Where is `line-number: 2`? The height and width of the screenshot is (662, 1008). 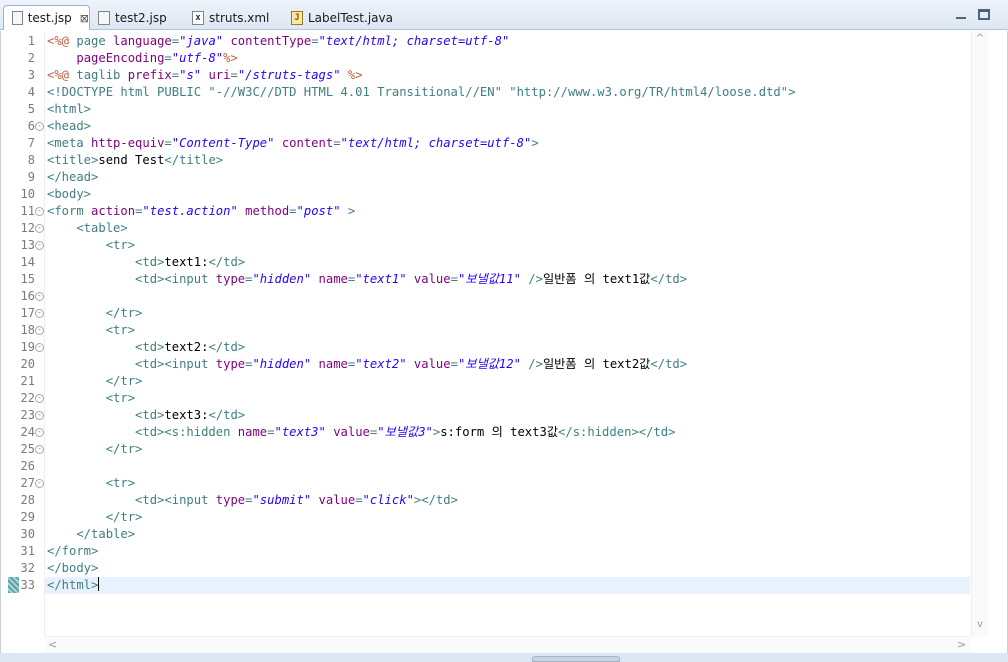
line-number: 2 is located at coordinates (31, 58).